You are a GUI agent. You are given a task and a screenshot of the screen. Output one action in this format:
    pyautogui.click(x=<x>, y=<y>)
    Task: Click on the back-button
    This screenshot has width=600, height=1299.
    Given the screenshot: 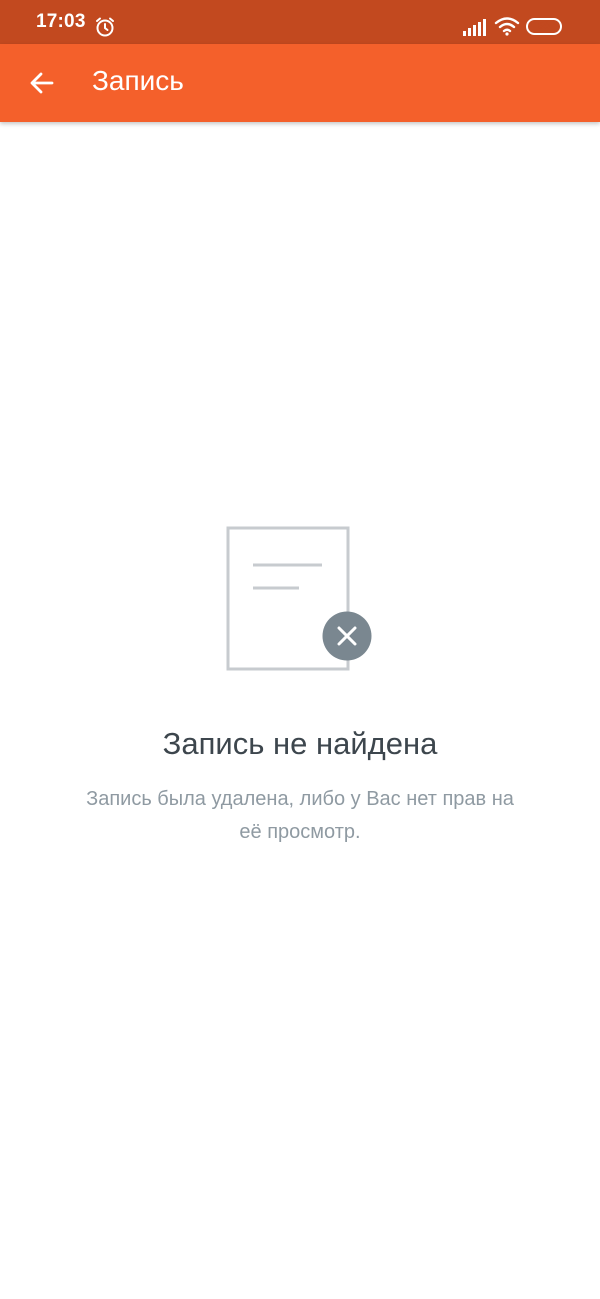 What is the action you would take?
    pyautogui.click(x=42, y=83)
    